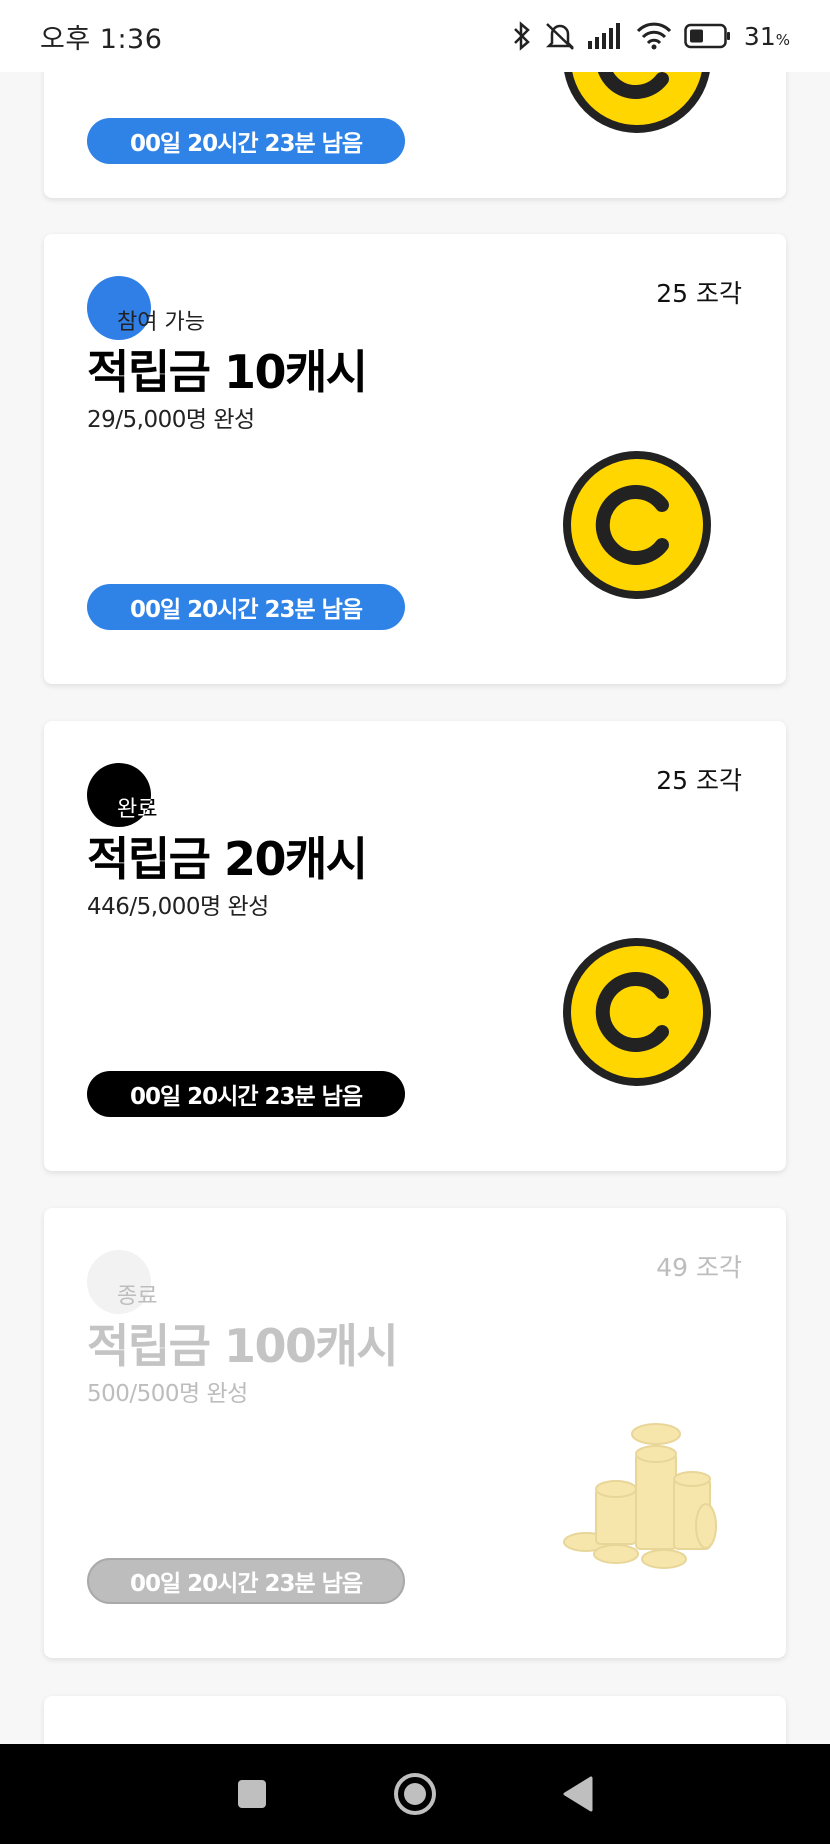 This screenshot has width=830, height=1844. Describe the element at coordinates (699, 1266) in the screenshot. I see `piece-count: 49 조각` at that location.